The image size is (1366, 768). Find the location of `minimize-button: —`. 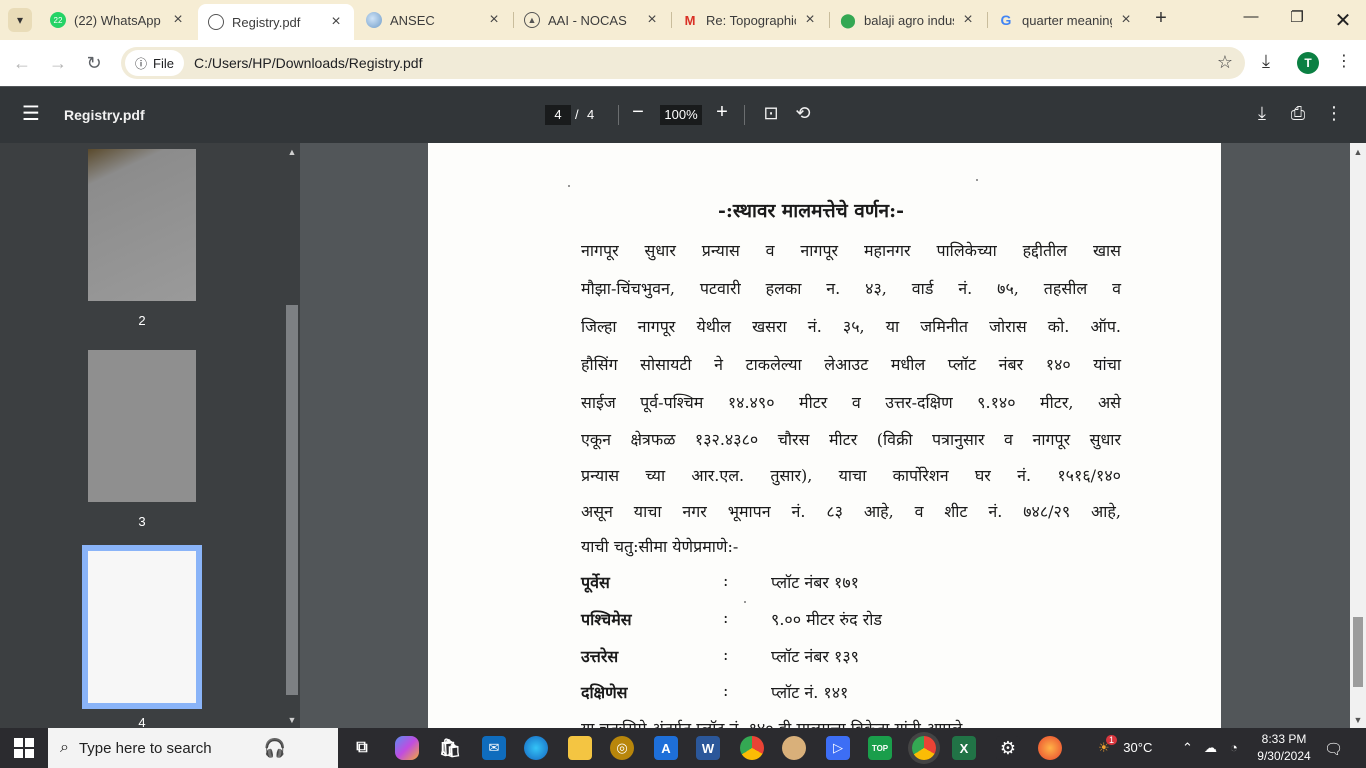

minimize-button: — is located at coordinates (1251, 19).